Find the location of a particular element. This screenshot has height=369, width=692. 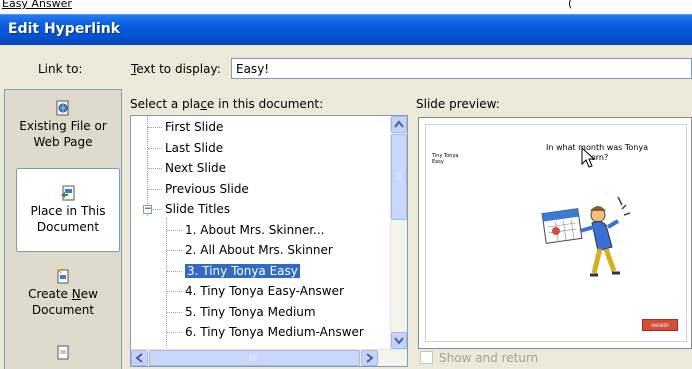

text-to-display-input is located at coordinates (461, 68).